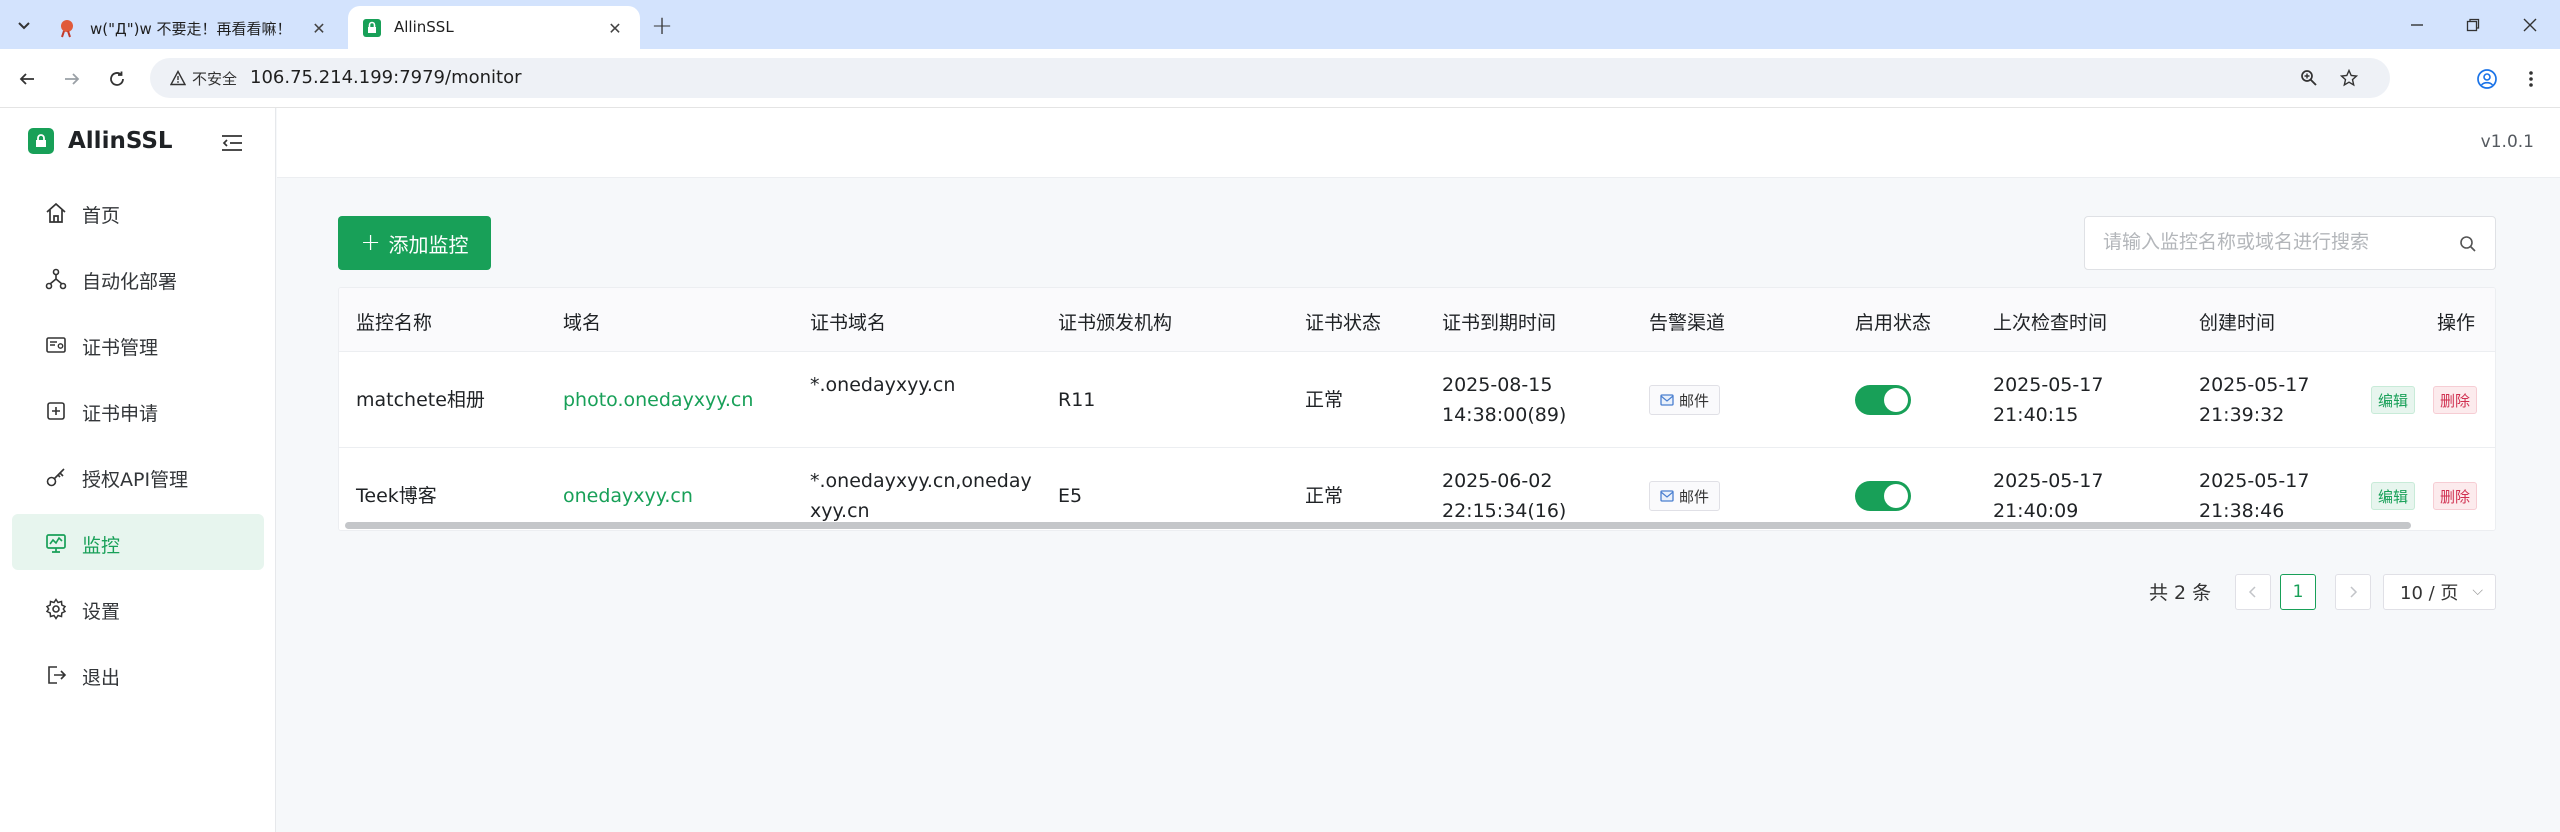 The image size is (2560, 832). What do you see at coordinates (2237, 323) in the screenshot?
I see `column-header: 创建时间` at bounding box center [2237, 323].